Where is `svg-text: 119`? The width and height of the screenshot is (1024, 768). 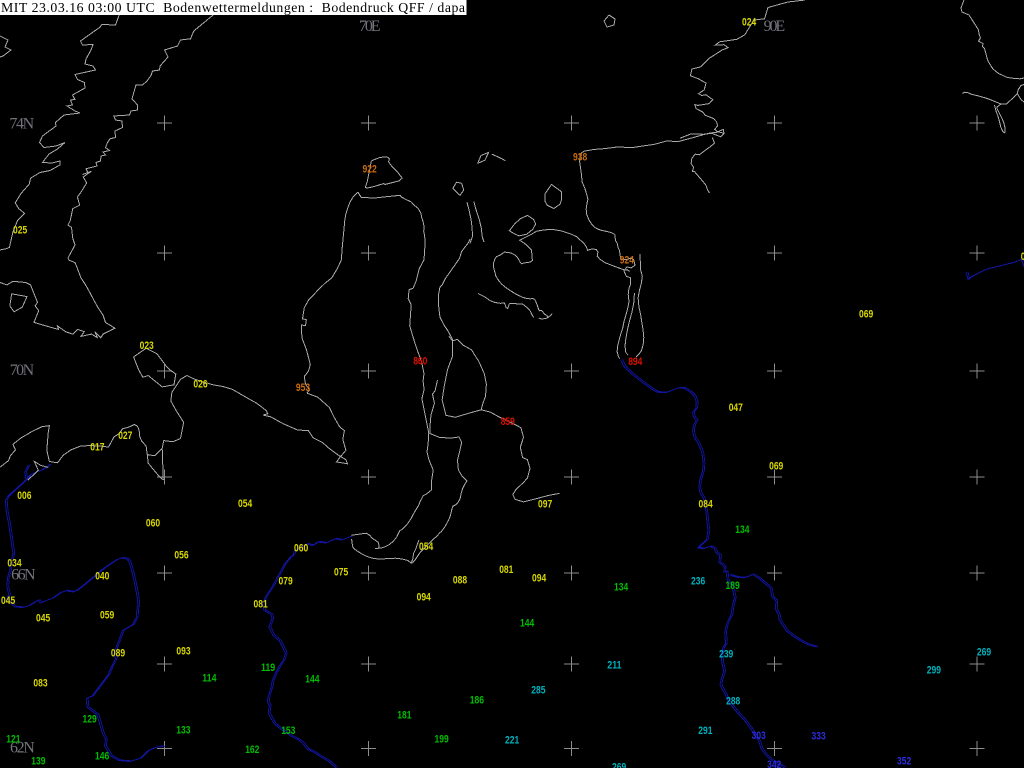 svg-text: 119 is located at coordinates (268, 668).